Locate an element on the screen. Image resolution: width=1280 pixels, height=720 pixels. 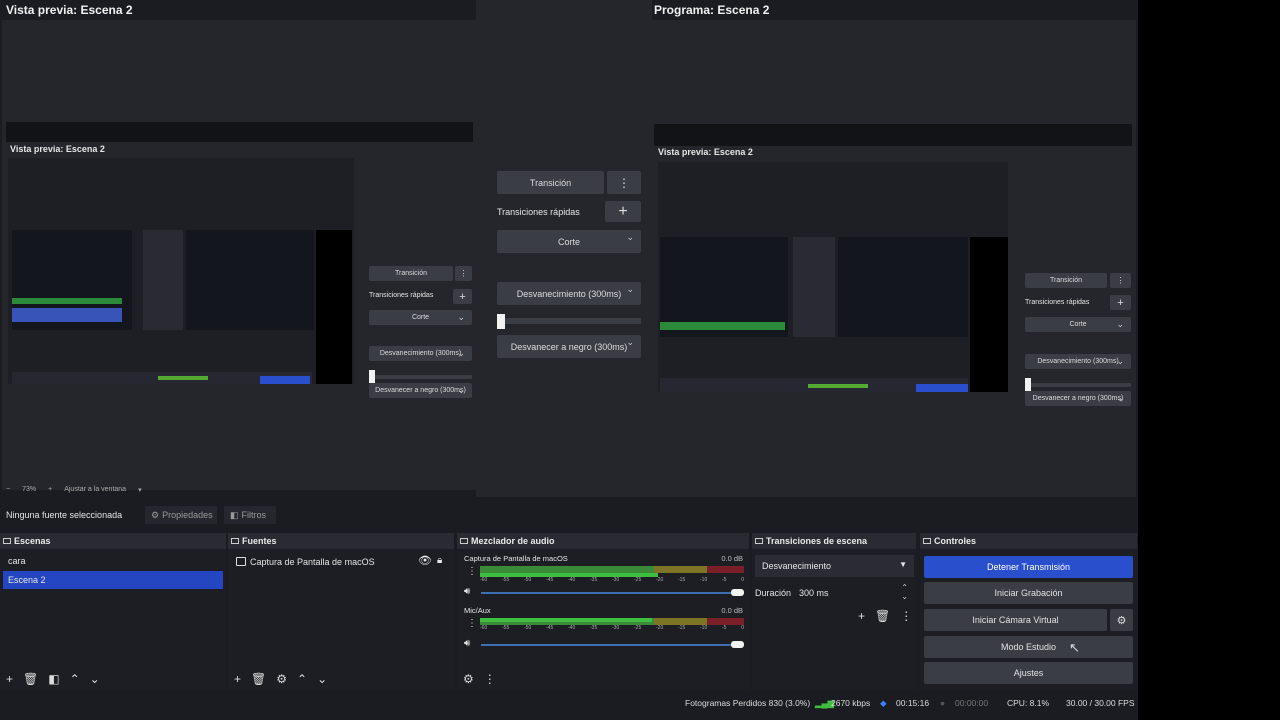
transition-menu-button: ⋮ is located at coordinates (624, 182).